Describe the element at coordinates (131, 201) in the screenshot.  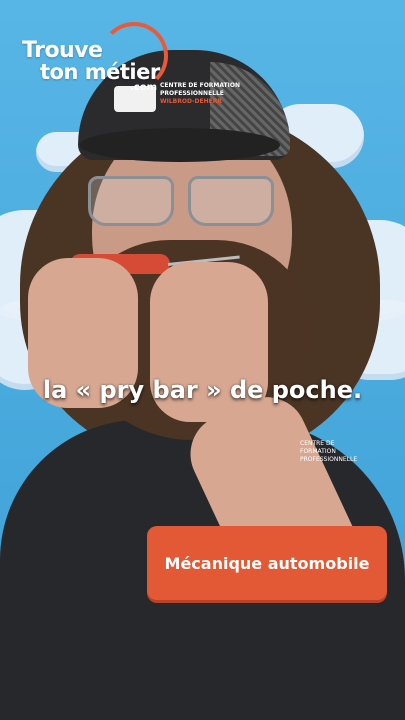
I see `left-lens` at that location.